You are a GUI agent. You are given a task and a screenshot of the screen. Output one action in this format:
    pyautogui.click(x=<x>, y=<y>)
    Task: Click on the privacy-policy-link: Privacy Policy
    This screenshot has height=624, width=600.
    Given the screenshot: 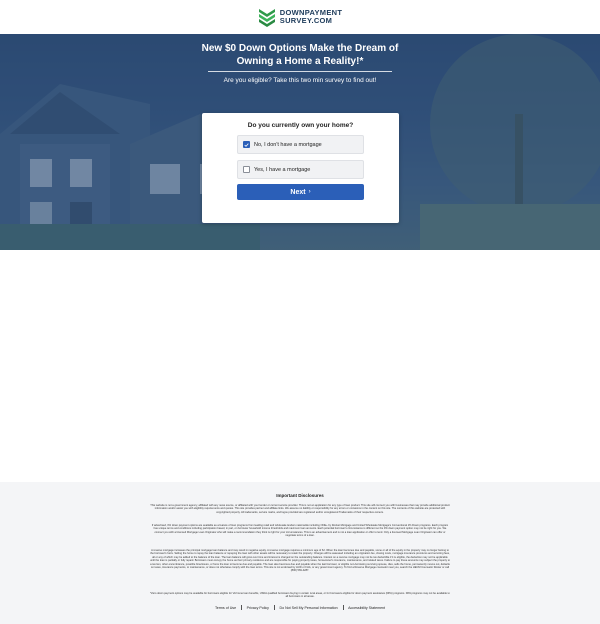 What is the action you would take?
    pyautogui.click(x=258, y=608)
    